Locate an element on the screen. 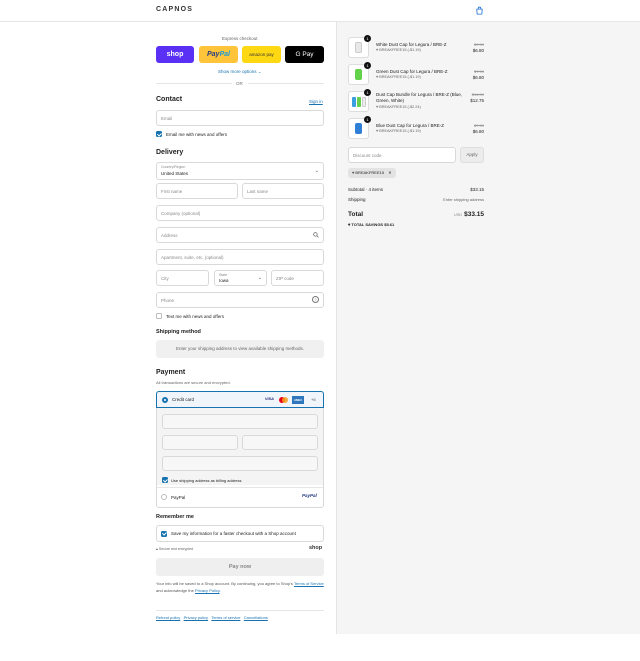 This screenshot has width=640, height=661. total-savings-value: $5.61 is located at coordinates (389, 224).